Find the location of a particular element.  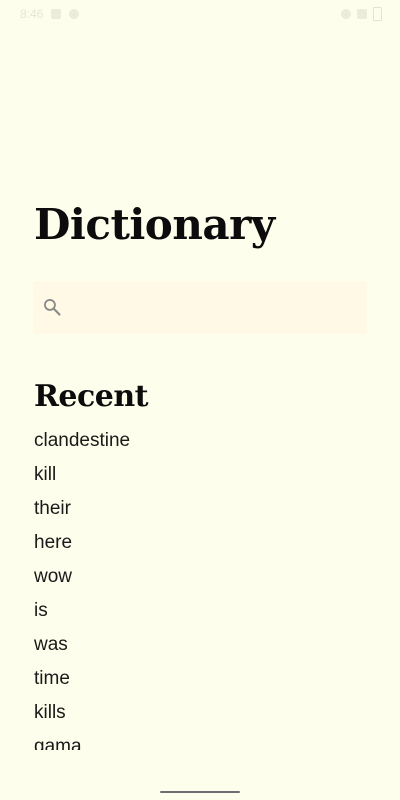

home-indicator is located at coordinates (200, 792).